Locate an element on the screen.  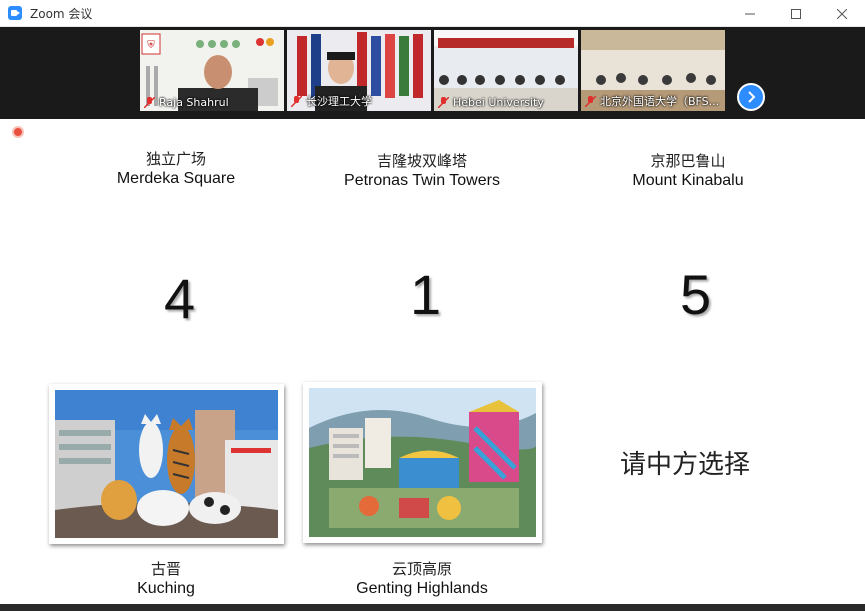
window-controls is located at coordinates (796, 13).